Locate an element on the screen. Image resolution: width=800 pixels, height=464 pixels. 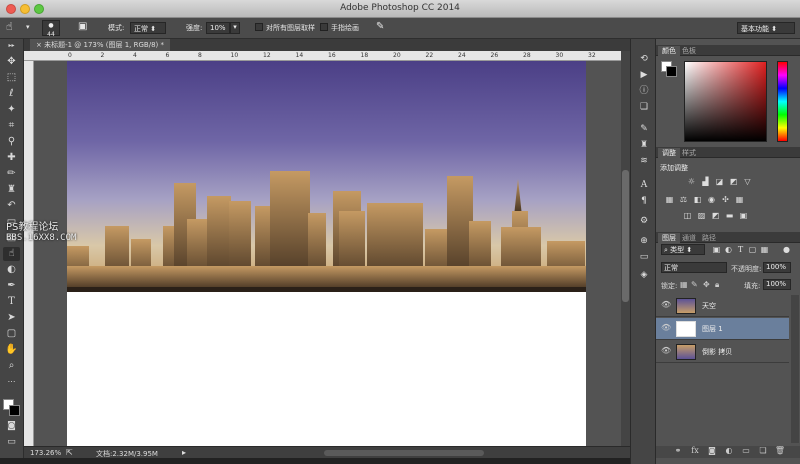
color-balance-icon: ⚖ is located at coordinates (683, 199).